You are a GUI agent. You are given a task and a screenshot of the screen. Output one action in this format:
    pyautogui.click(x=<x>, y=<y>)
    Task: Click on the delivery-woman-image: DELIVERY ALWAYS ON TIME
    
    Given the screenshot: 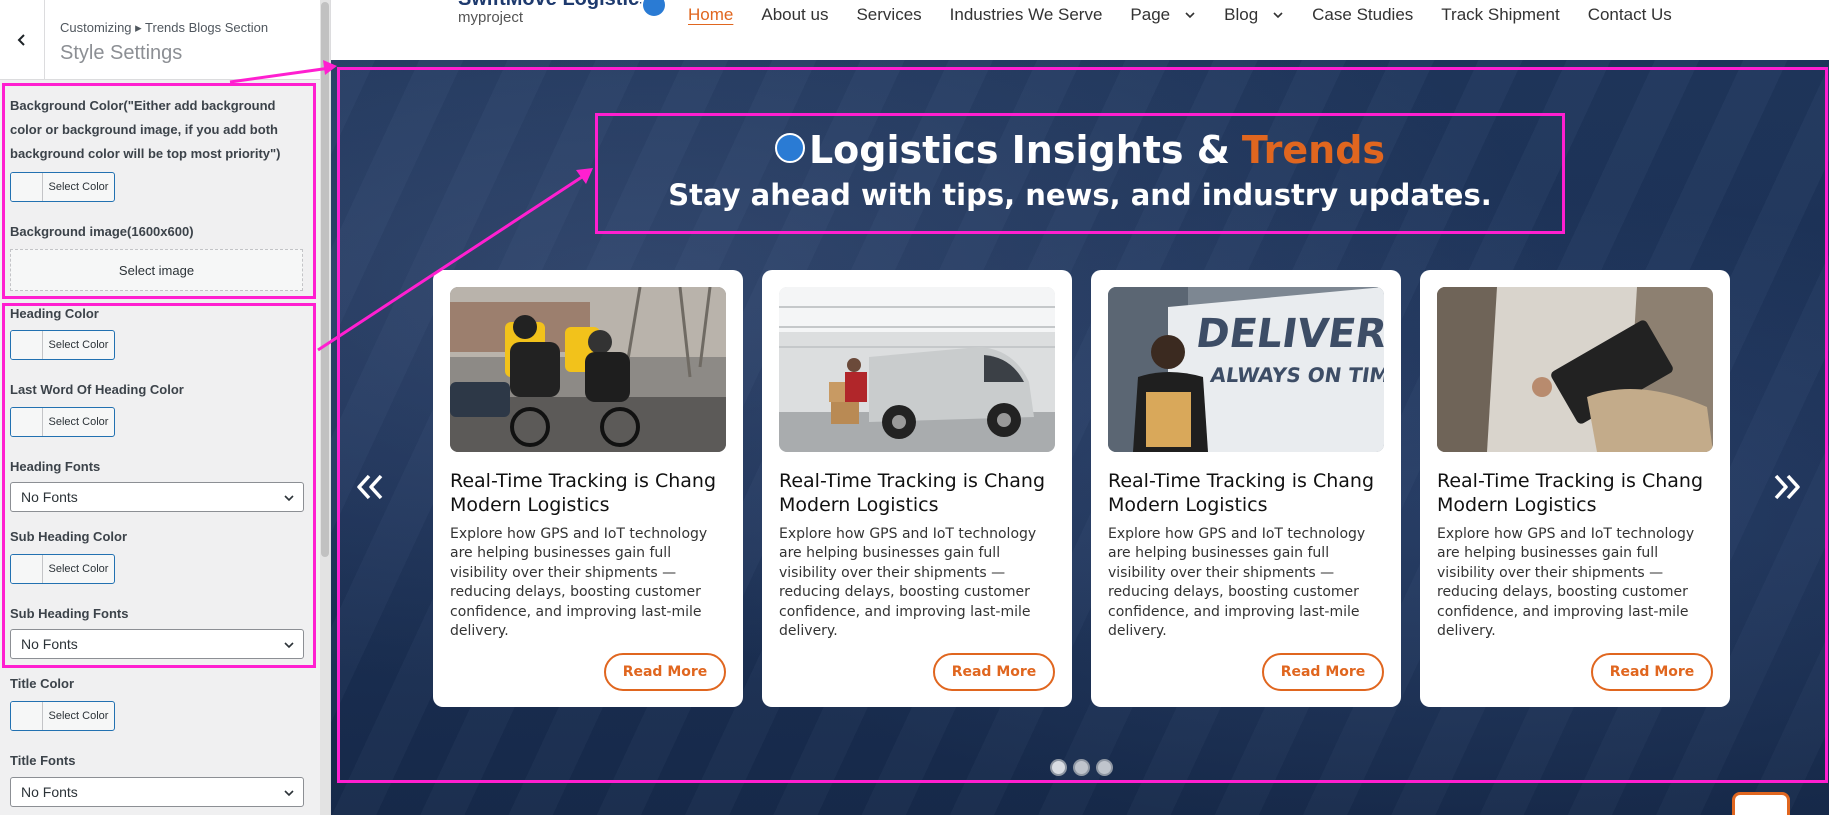 What is the action you would take?
    pyautogui.click(x=1246, y=369)
    